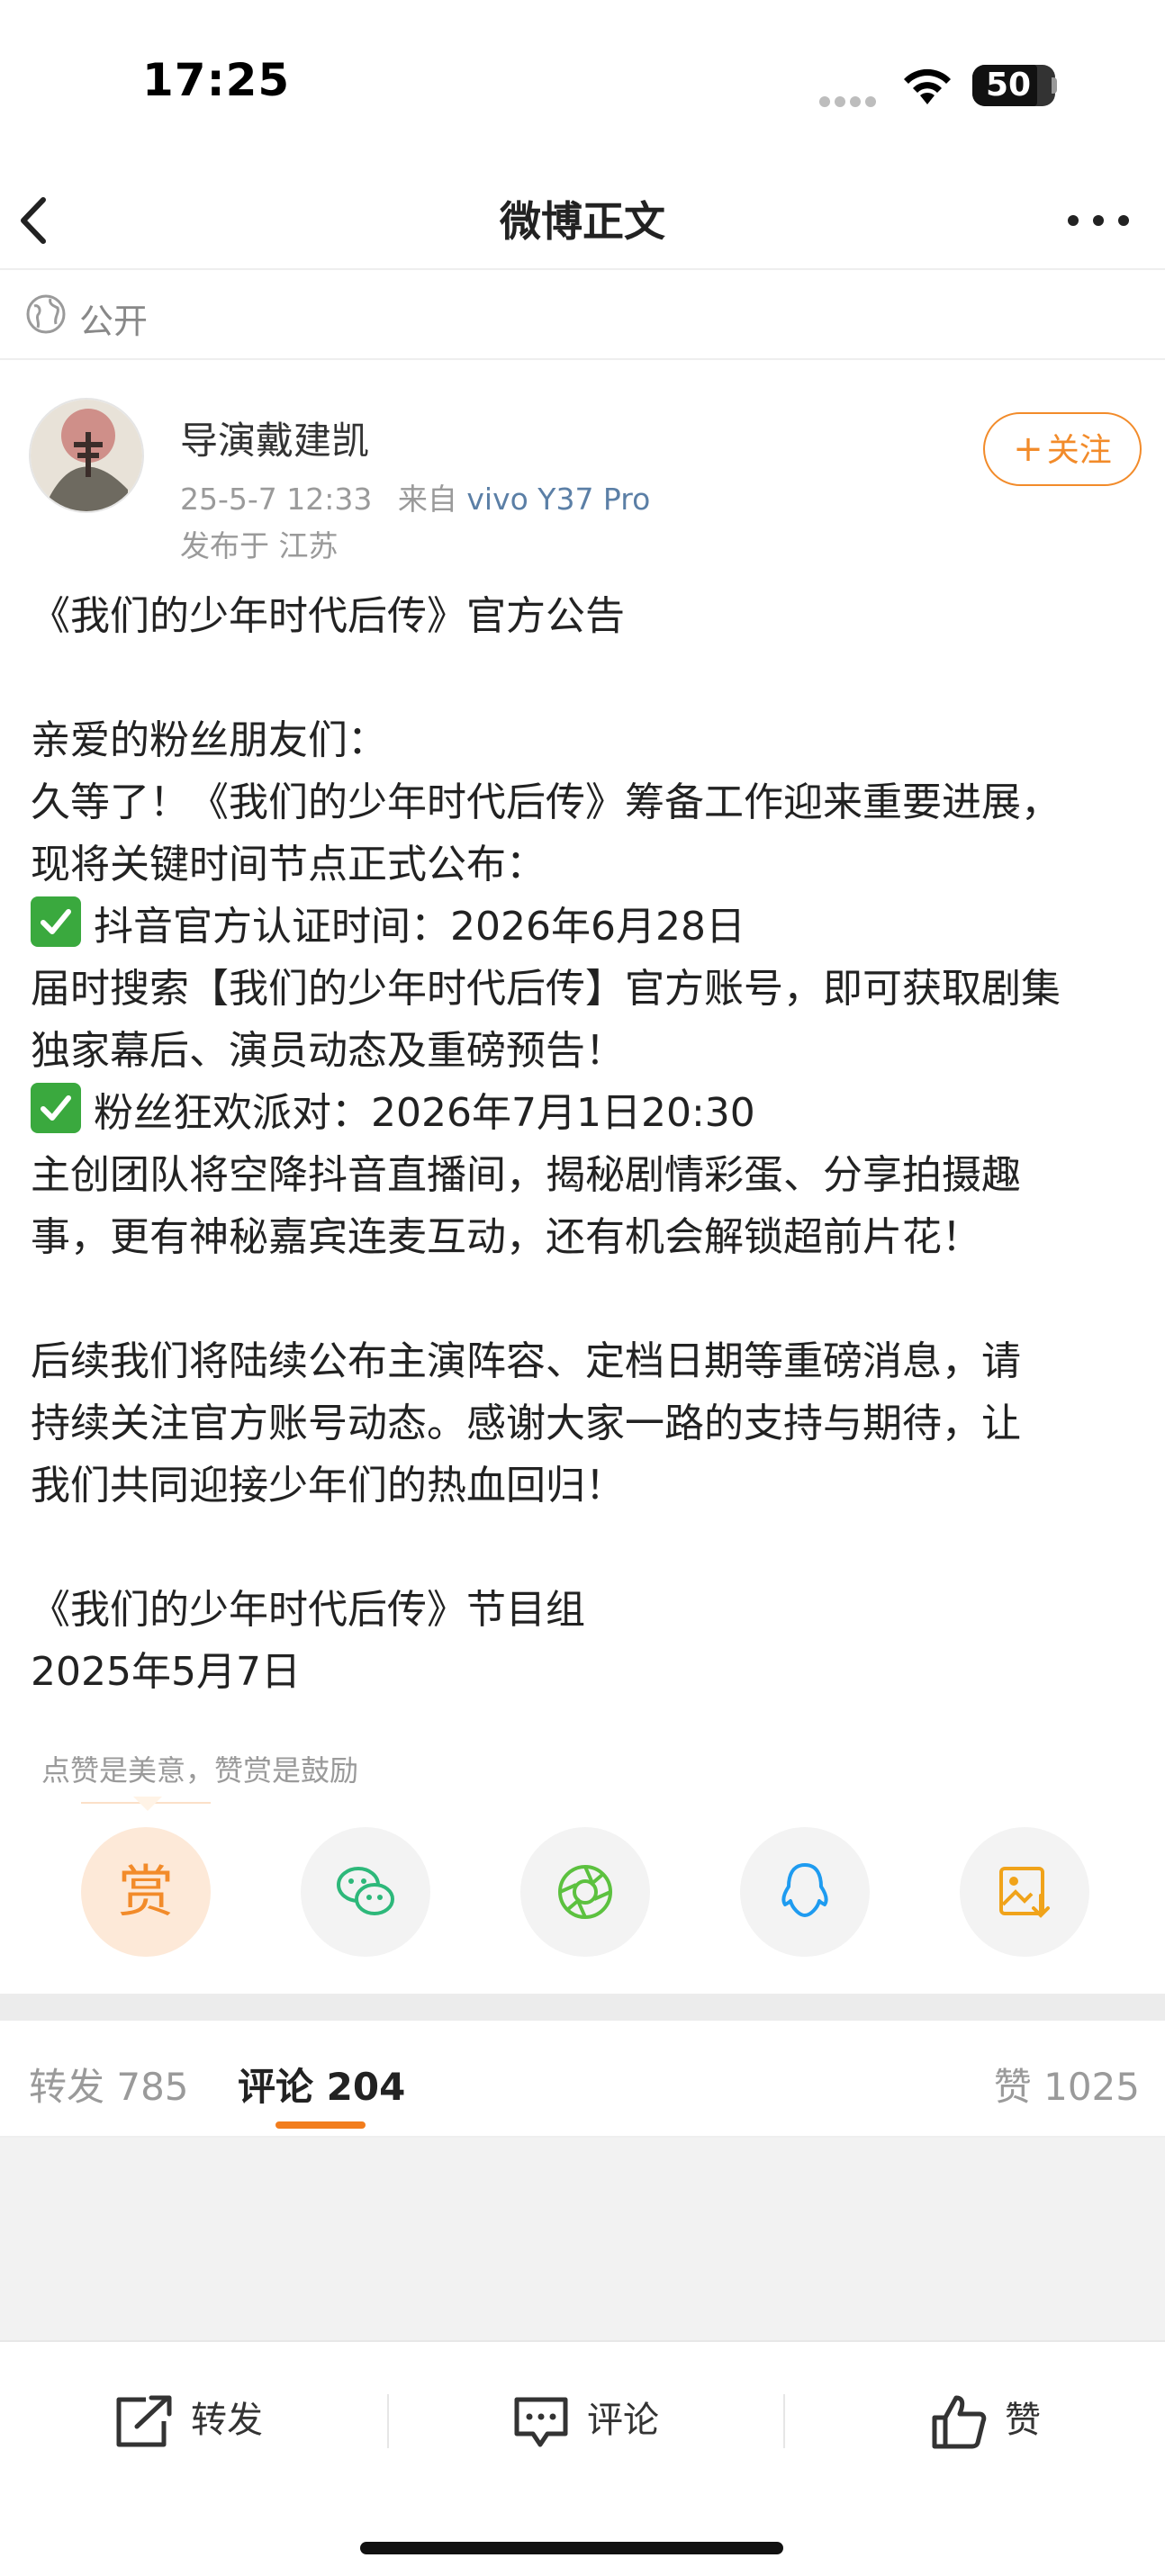 Image resolution: width=1165 pixels, height=2576 pixels. I want to click on page-title: 微博正文, so click(582, 221).